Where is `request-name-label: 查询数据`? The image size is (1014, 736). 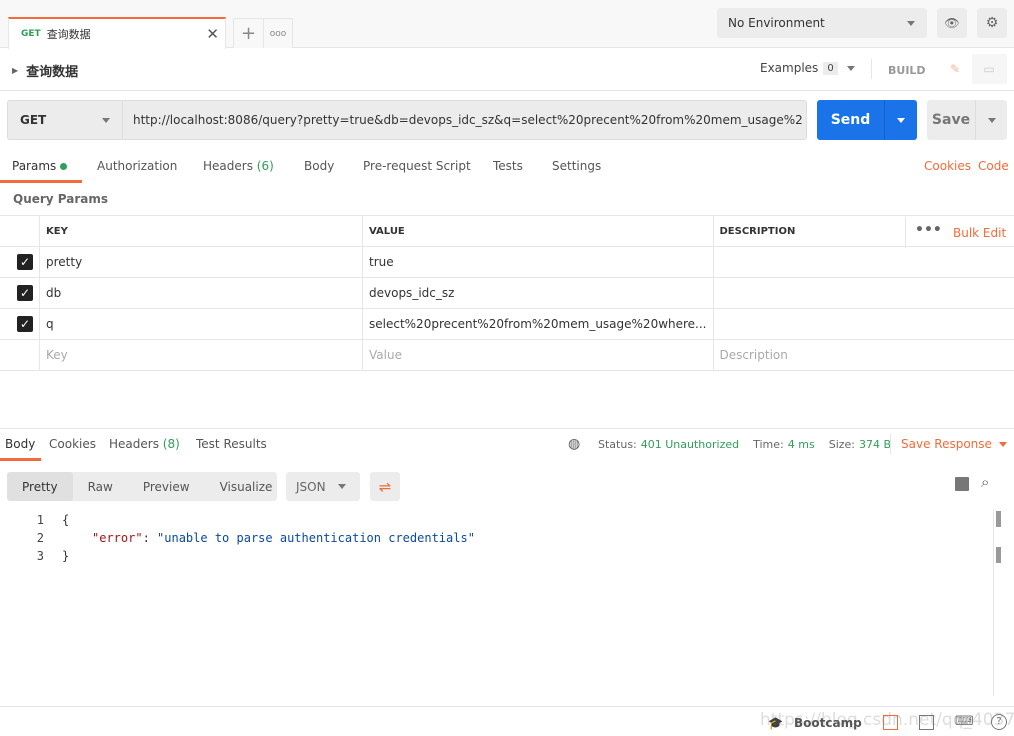
request-name-label: 查询数据 is located at coordinates (52, 72).